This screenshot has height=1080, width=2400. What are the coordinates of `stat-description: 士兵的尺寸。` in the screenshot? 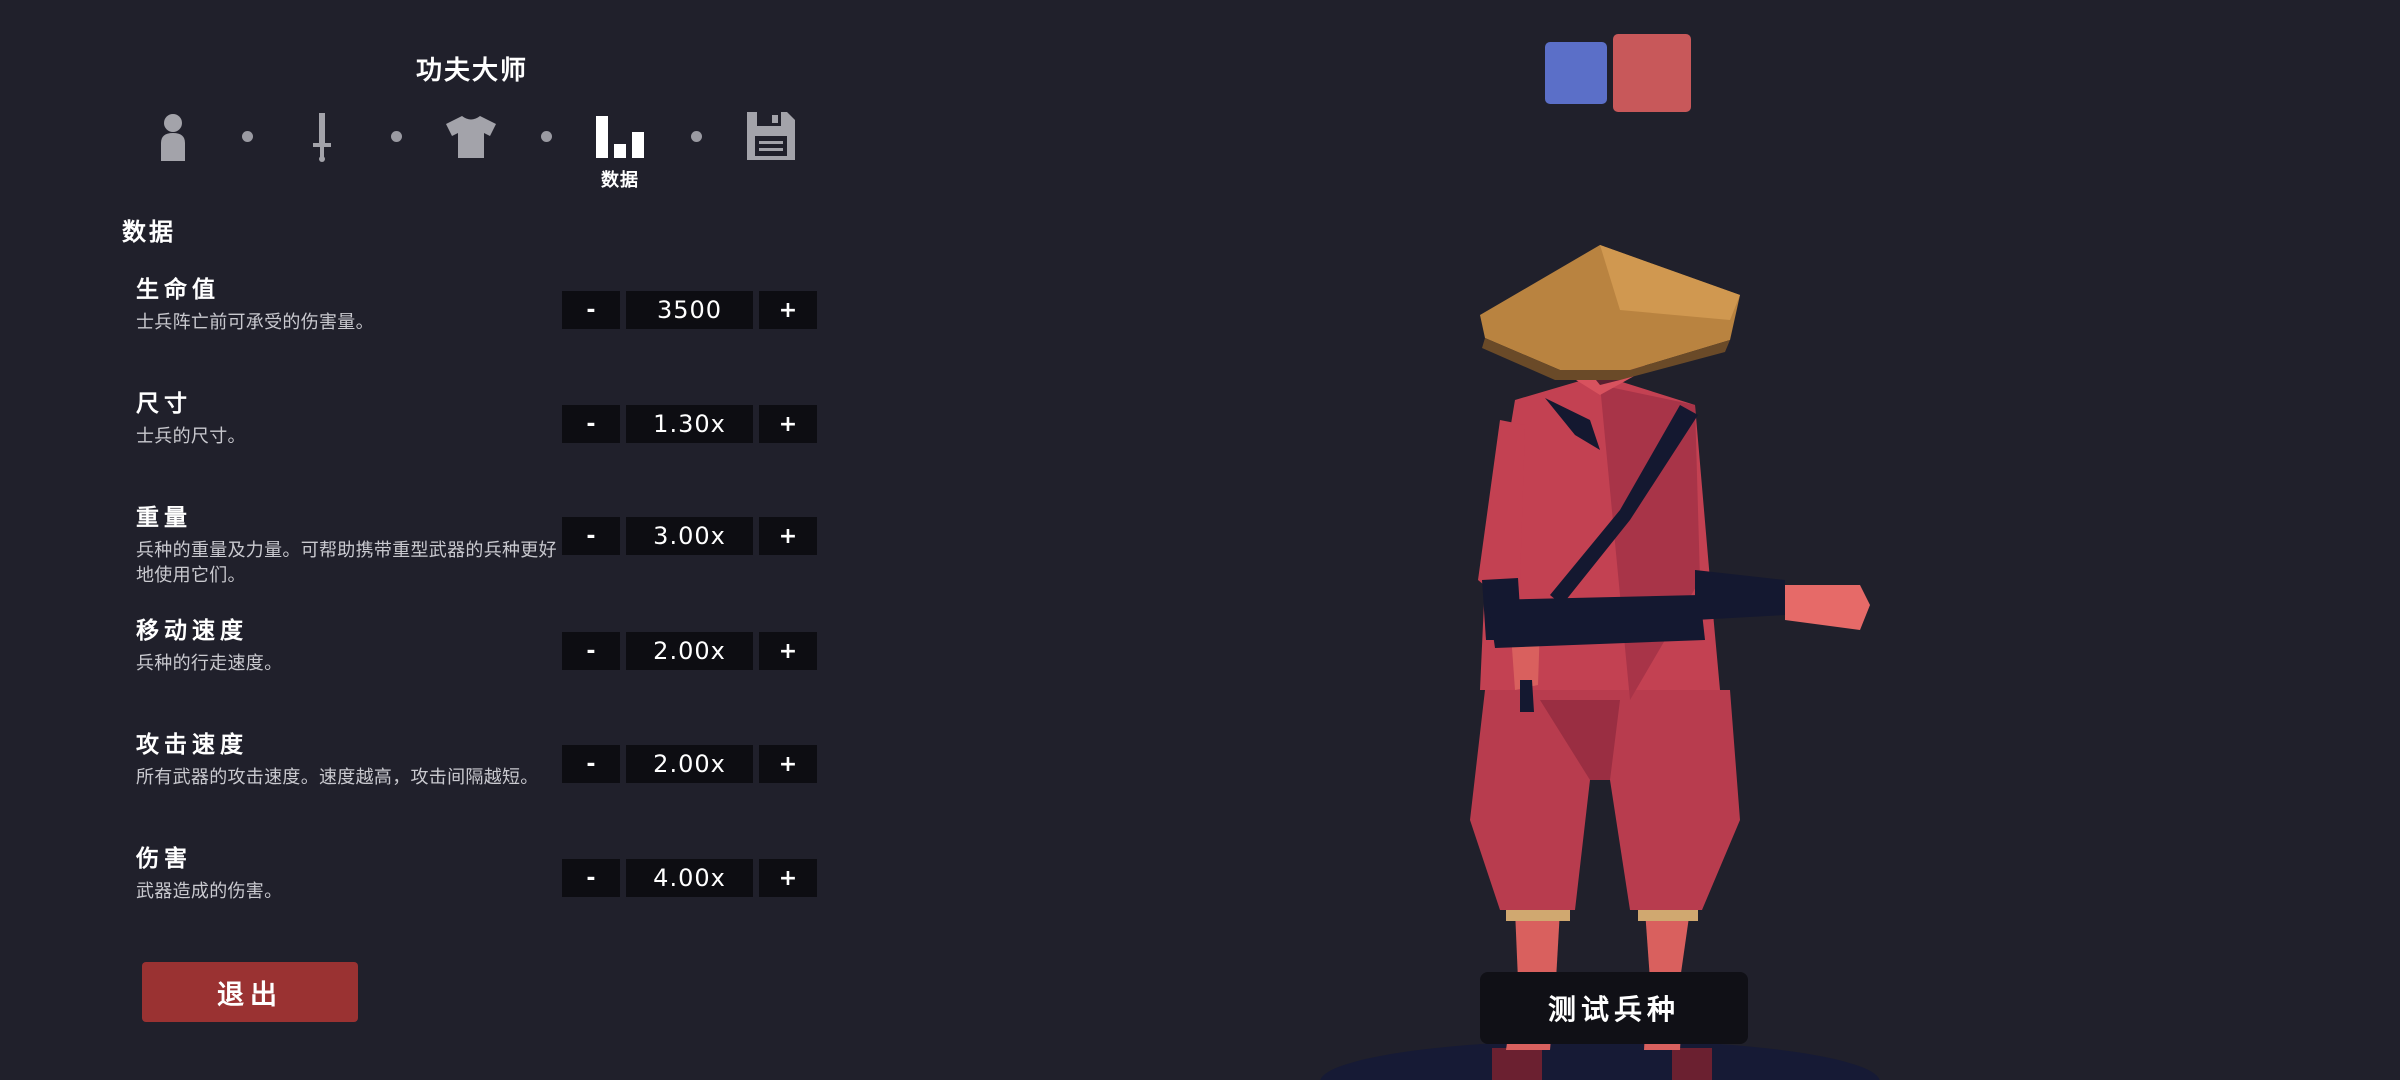 It's located at (191, 436).